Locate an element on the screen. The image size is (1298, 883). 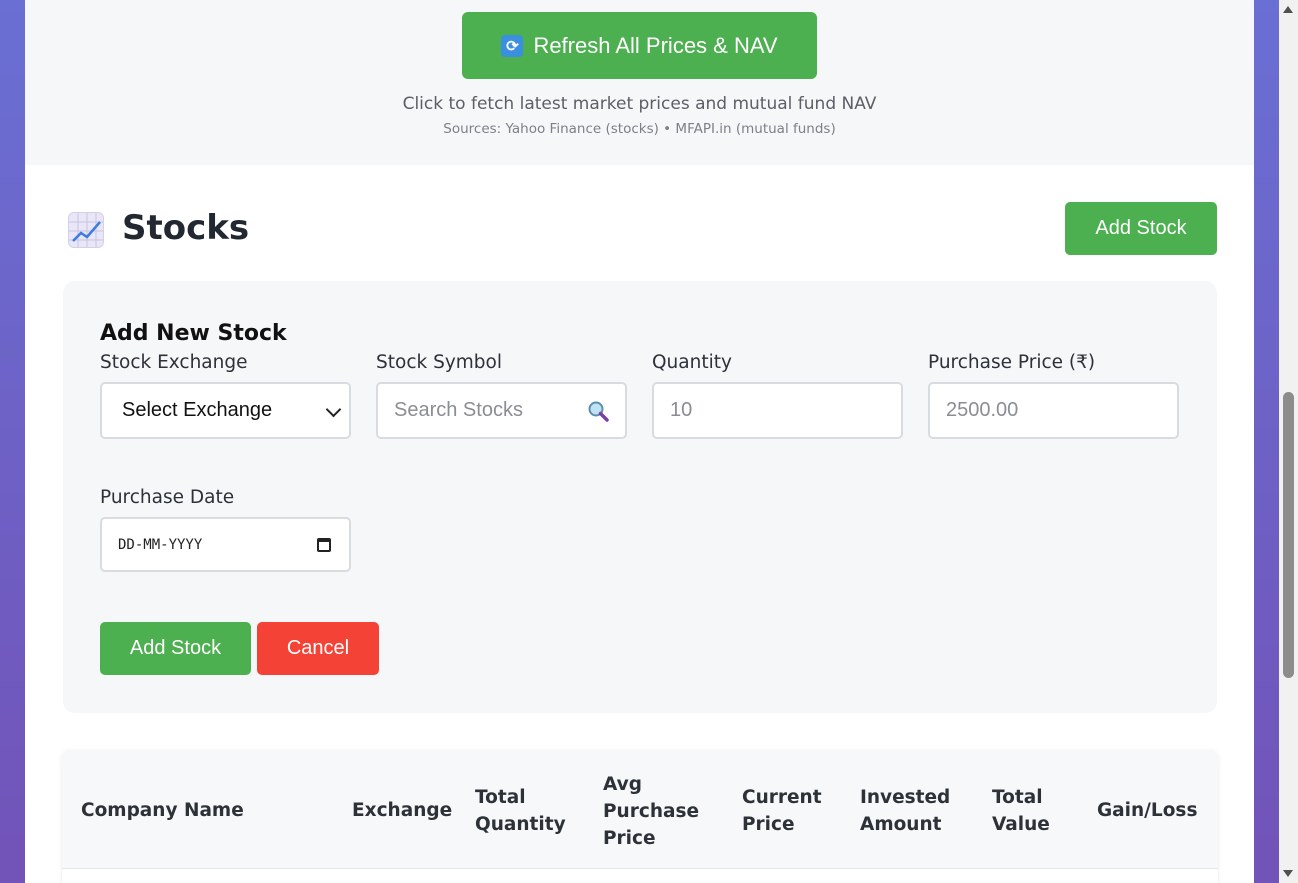
header-total-quantity: Total Quantity is located at coordinates (520, 811).